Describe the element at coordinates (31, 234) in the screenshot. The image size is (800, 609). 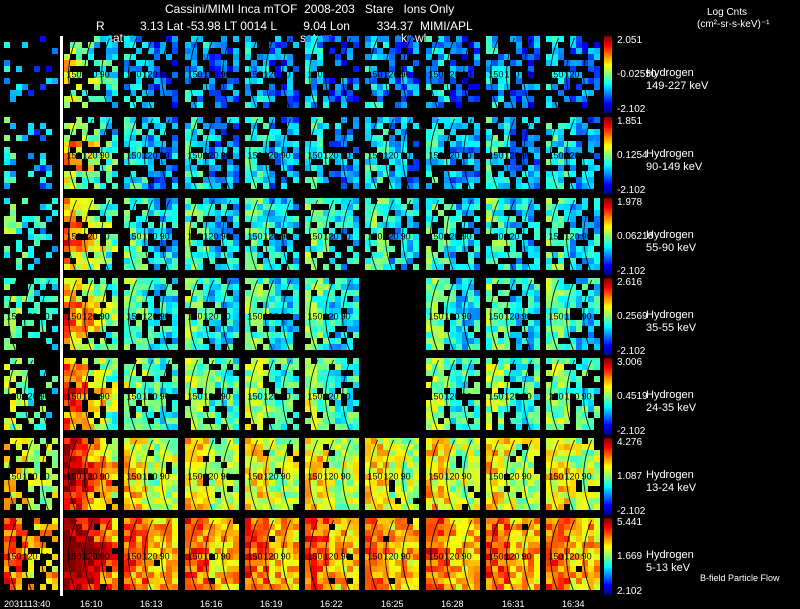
I see `sky-map-panel` at that location.